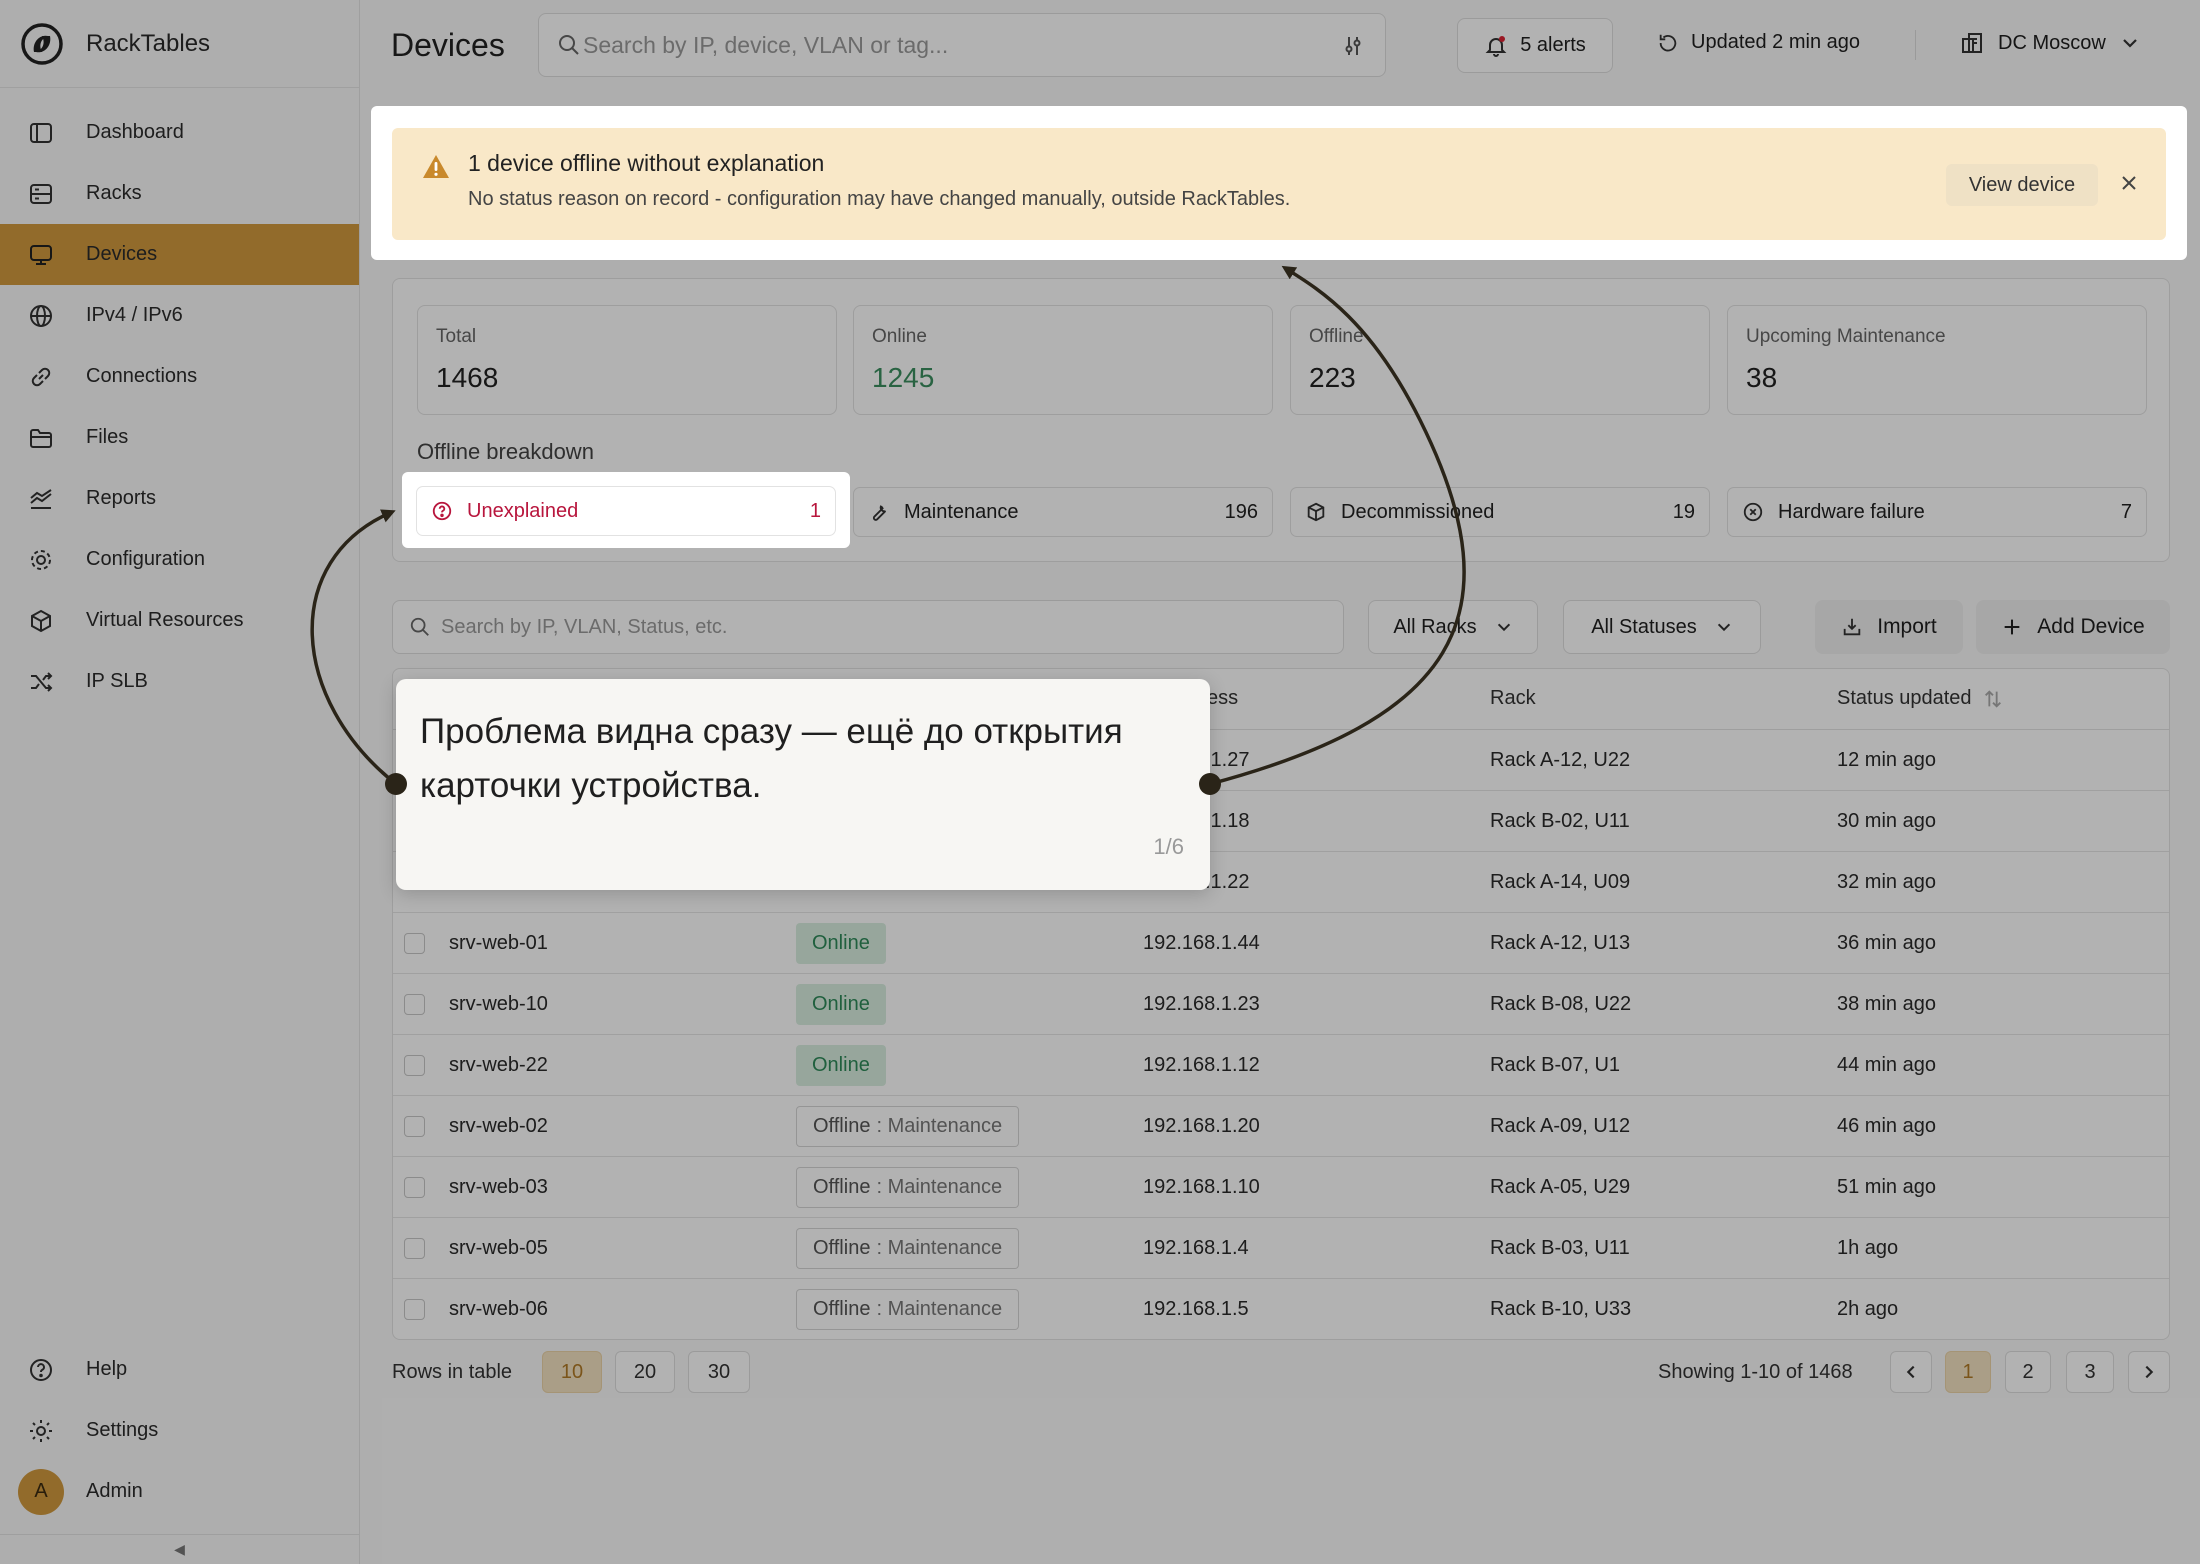 This screenshot has width=2200, height=1564. What do you see at coordinates (719, 1372) in the screenshot?
I see `page-size-30: 30` at bounding box center [719, 1372].